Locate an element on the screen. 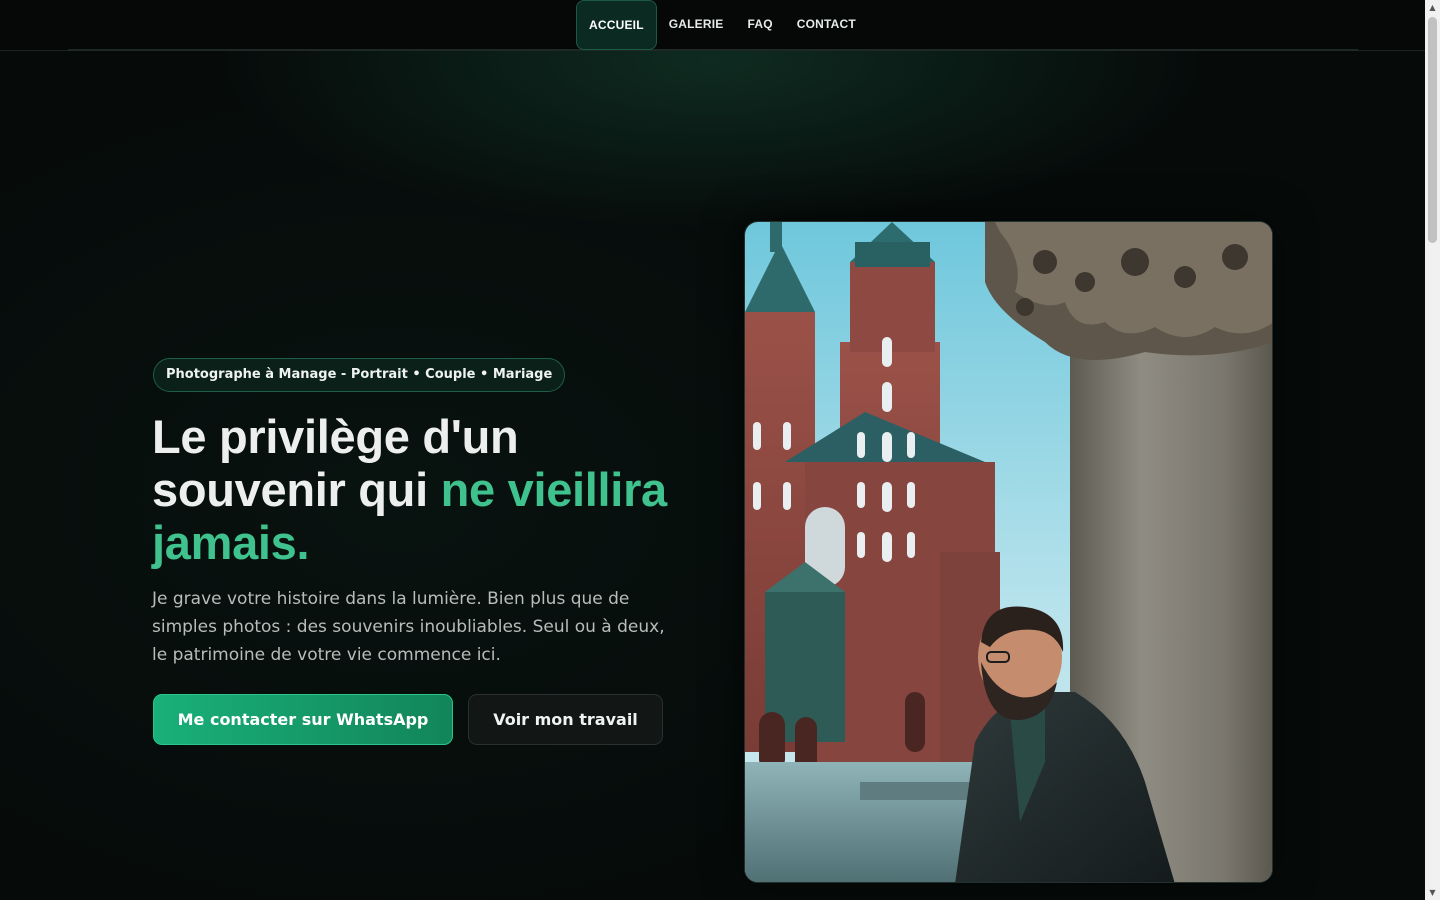 Image resolution: width=1440 pixels, height=900 pixels. scrollbar-thumb is located at coordinates (1432, 130).